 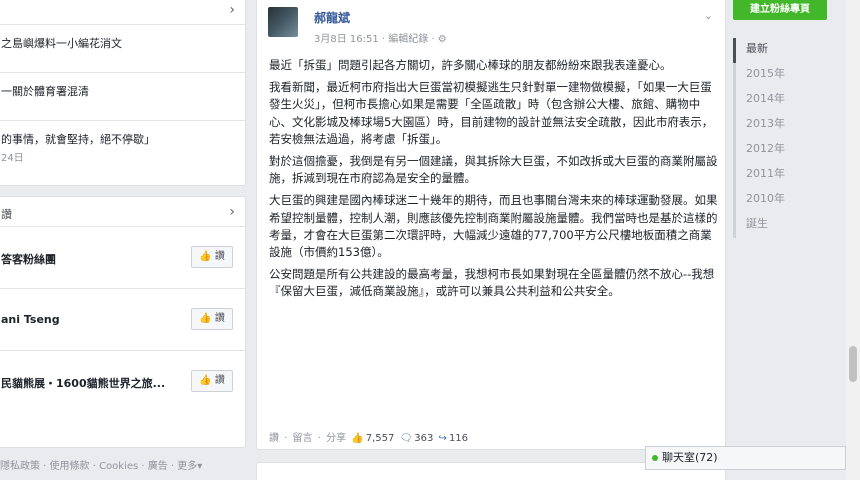 I want to click on timeline-item-2015: 2015年, so click(x=783, y=75).